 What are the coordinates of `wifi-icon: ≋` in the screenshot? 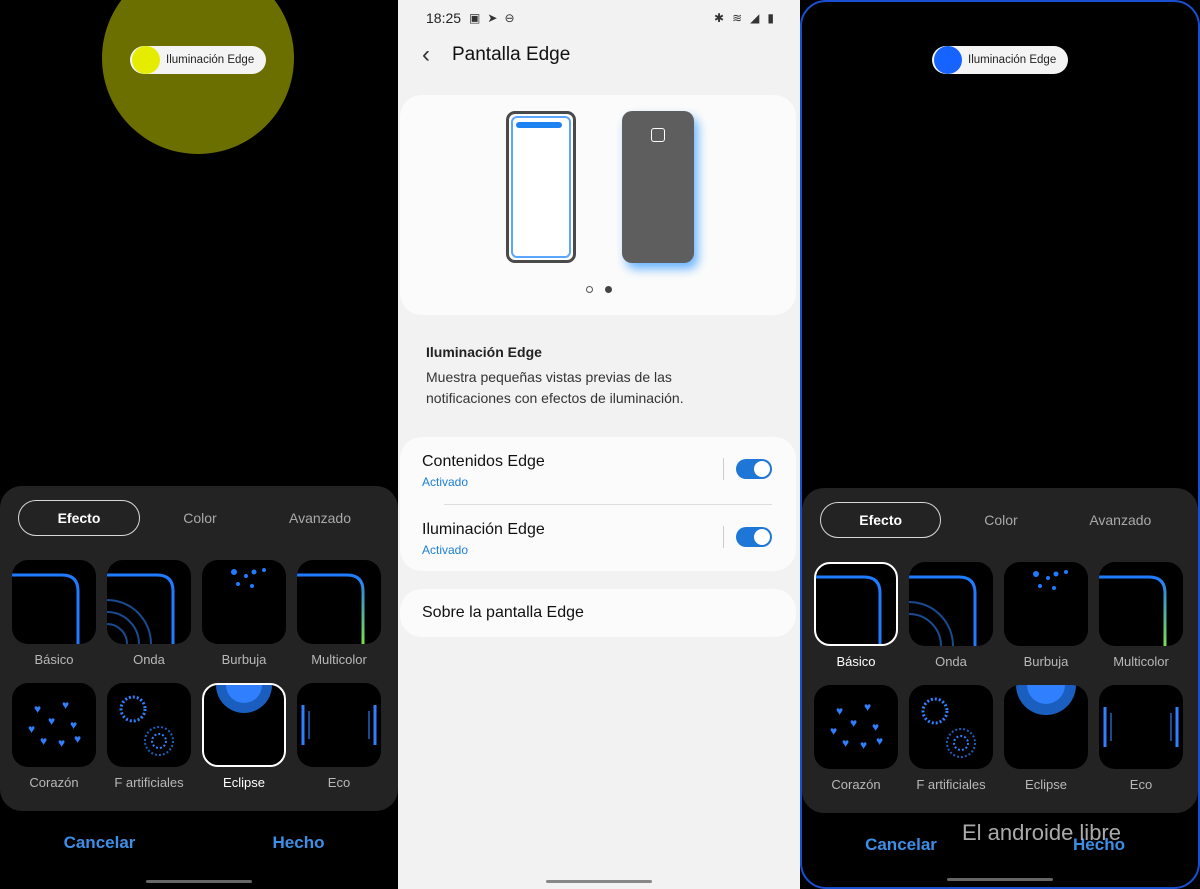 It's located at (737, 18).